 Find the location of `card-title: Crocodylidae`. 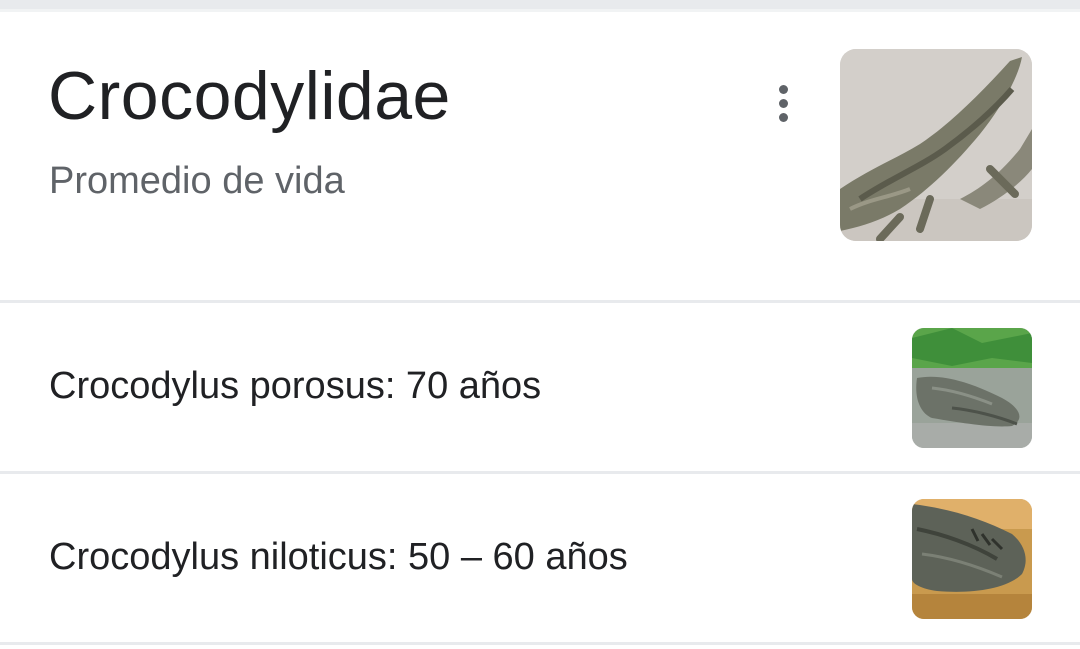

card-title: Crocodylidae is located at coordinates (249, 96).